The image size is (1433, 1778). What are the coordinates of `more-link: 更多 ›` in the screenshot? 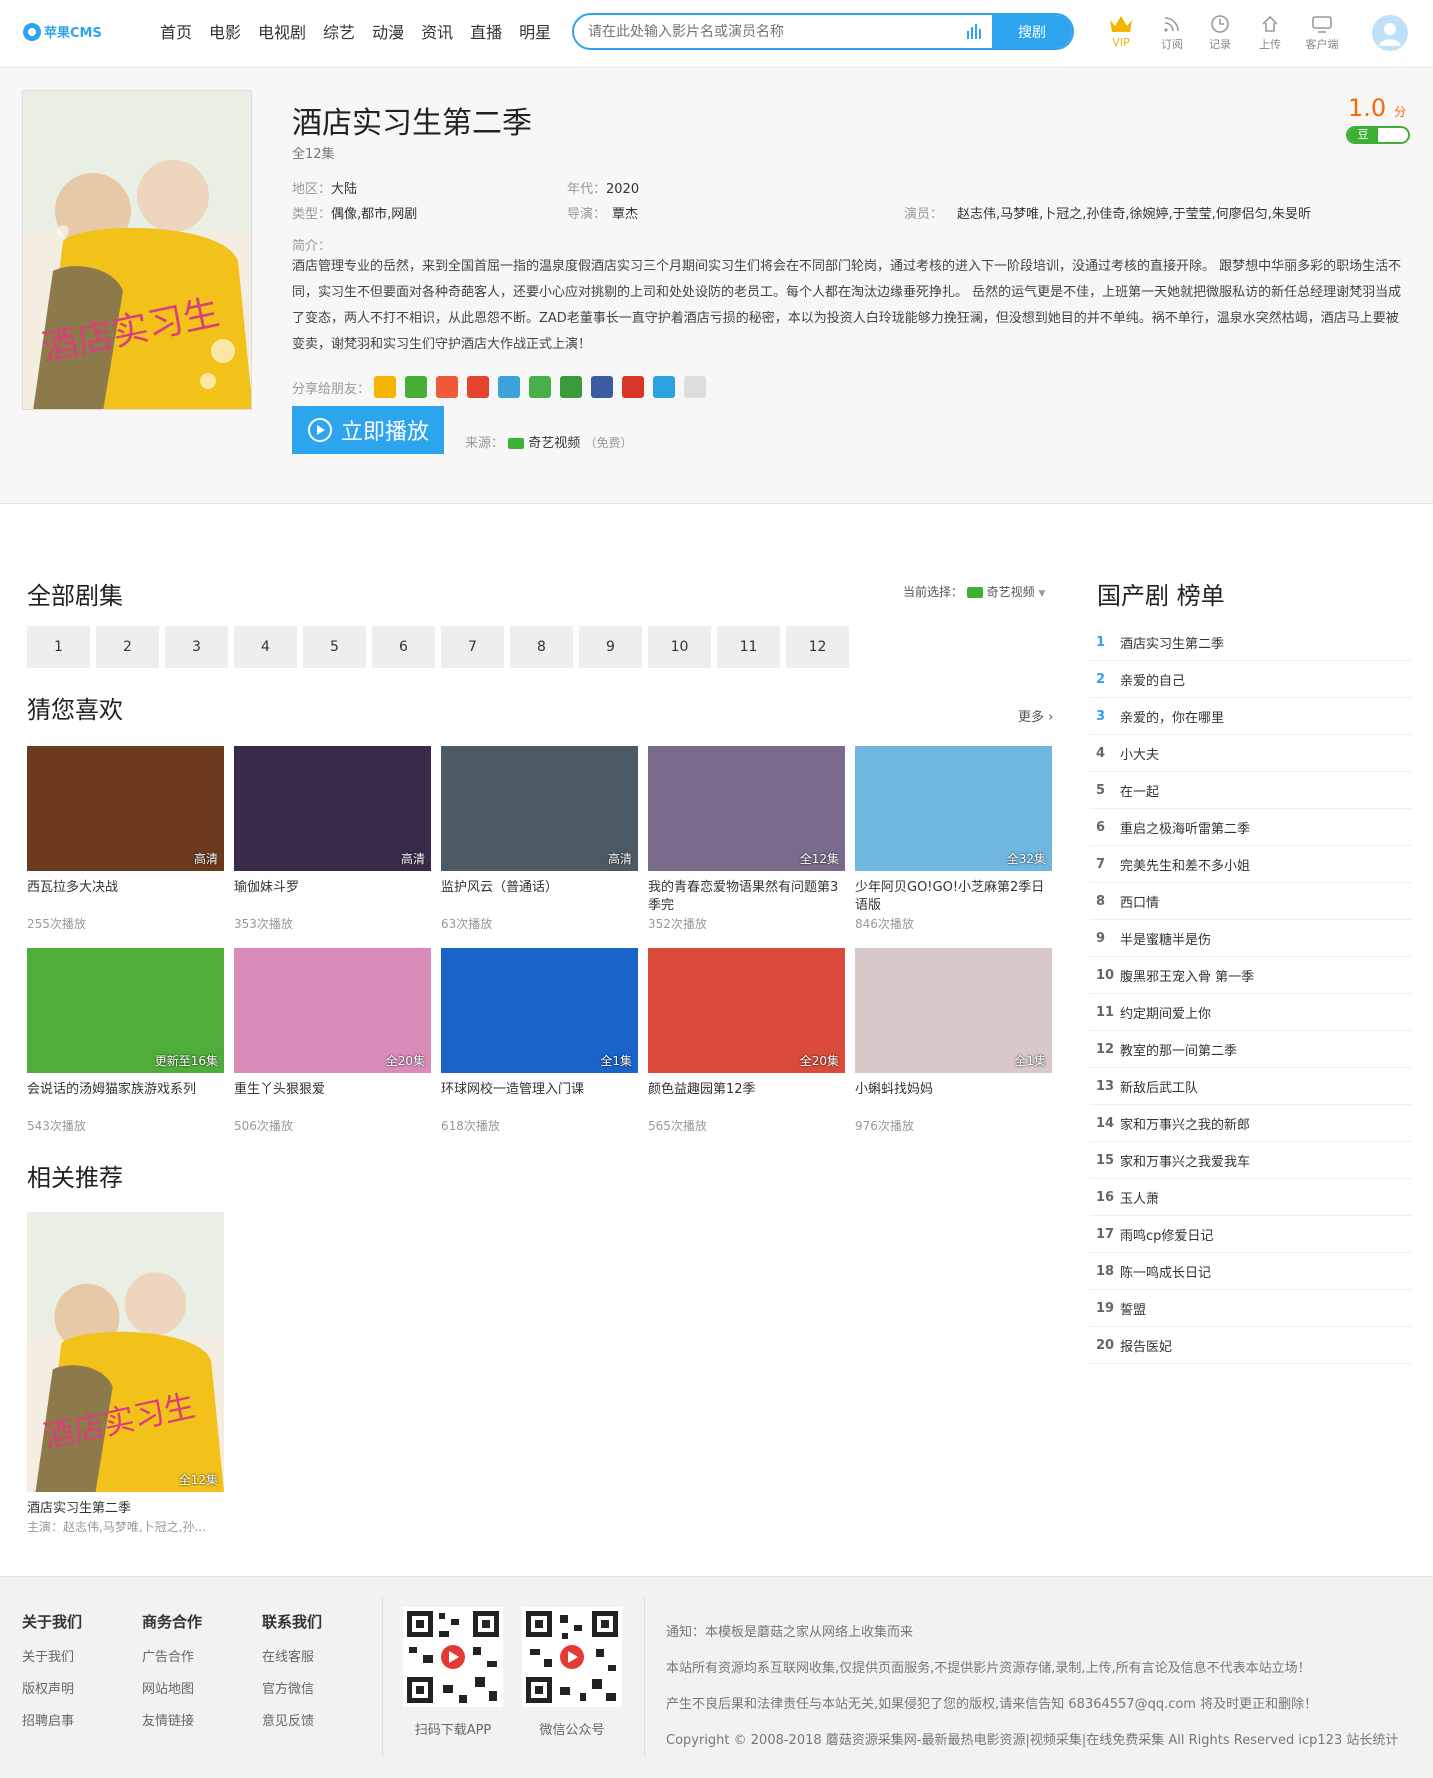 It's located at (1035, 715).